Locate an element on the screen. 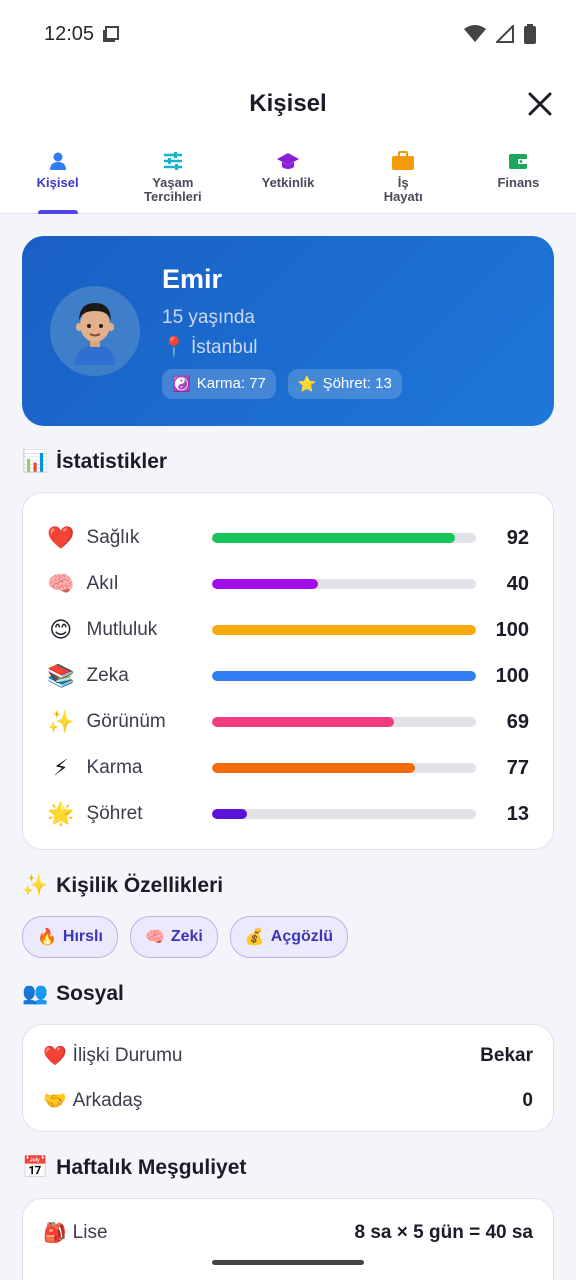 This screenshot has height=1280, width=576. traits-list: 🔥 Hırslı 🧠 Zeki 💰 Açgözlü is located at coordinates (288, 937).